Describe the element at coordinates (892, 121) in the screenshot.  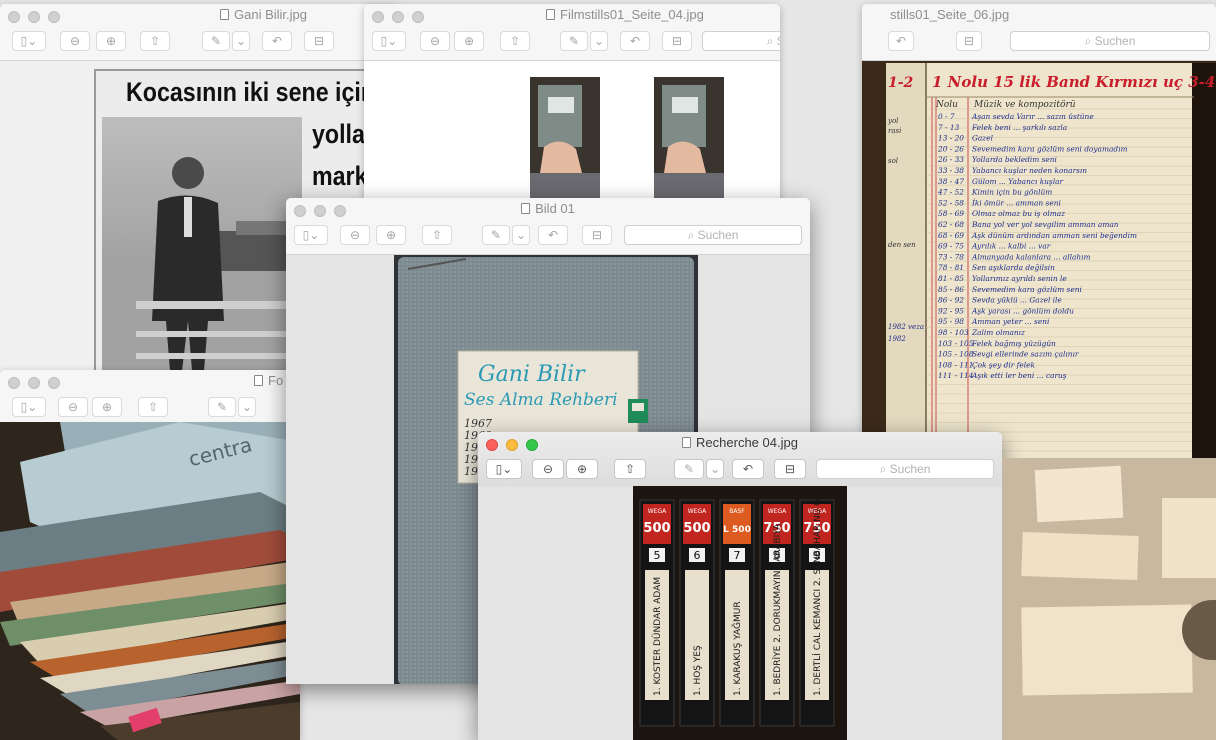
I see `manuscript-side-note: yol` at that location.